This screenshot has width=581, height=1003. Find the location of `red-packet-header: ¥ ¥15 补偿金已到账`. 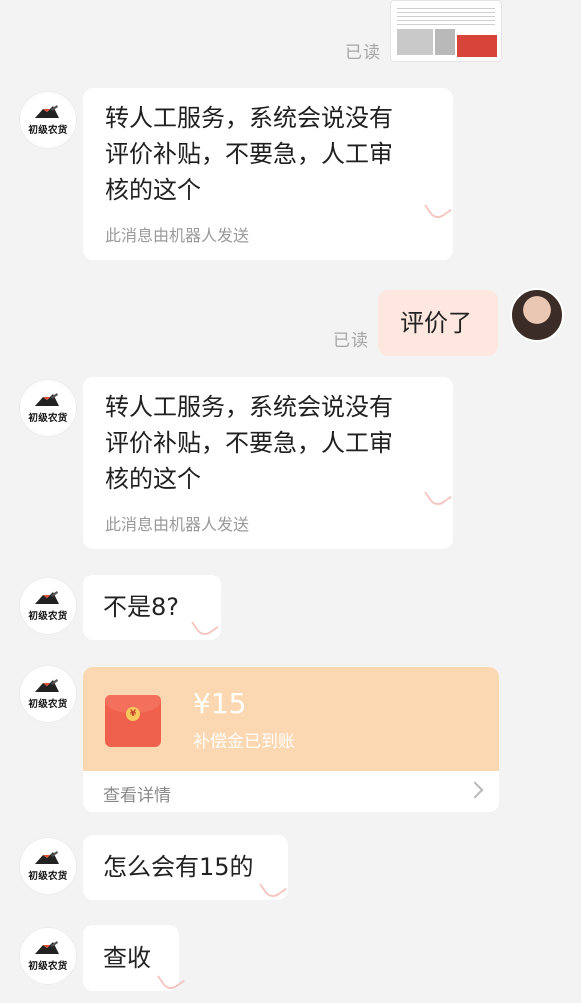

red-packet-header: ¥ ¥15 补偿金已到账 is located at coordinates (291, 719).